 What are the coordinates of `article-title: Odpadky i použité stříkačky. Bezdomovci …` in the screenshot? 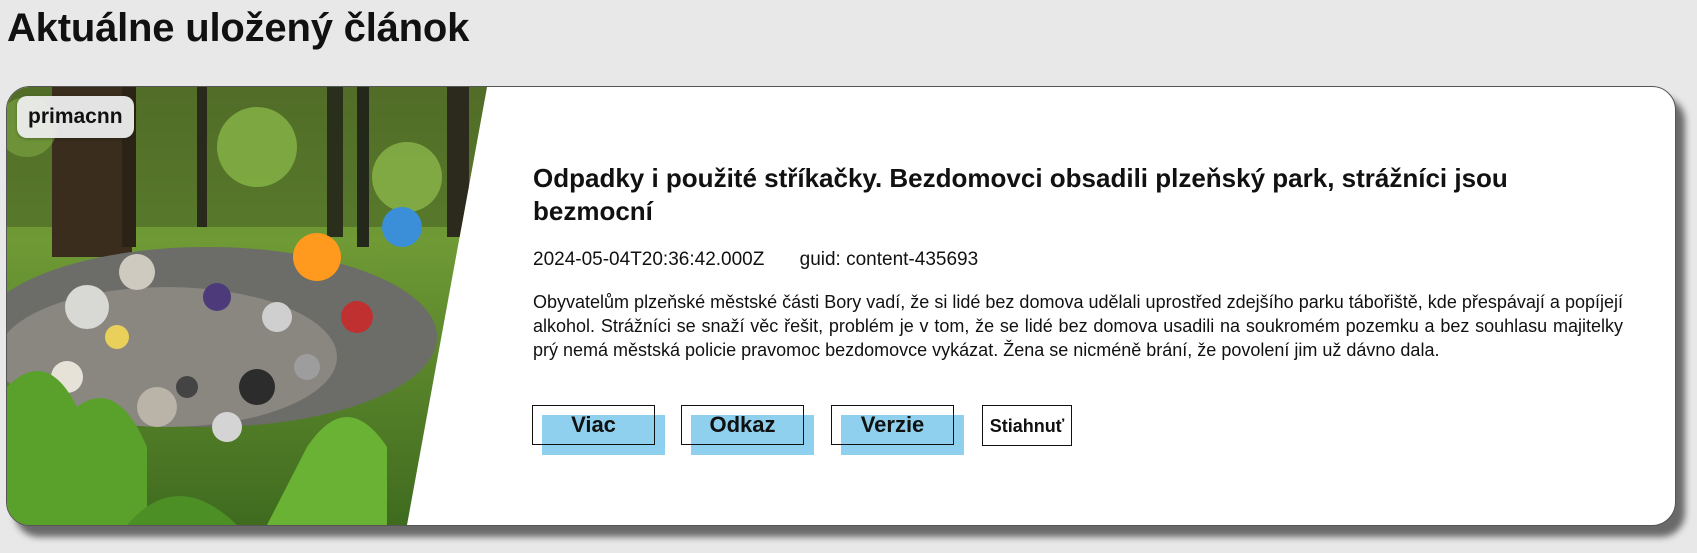 It's located at (1020, 194).